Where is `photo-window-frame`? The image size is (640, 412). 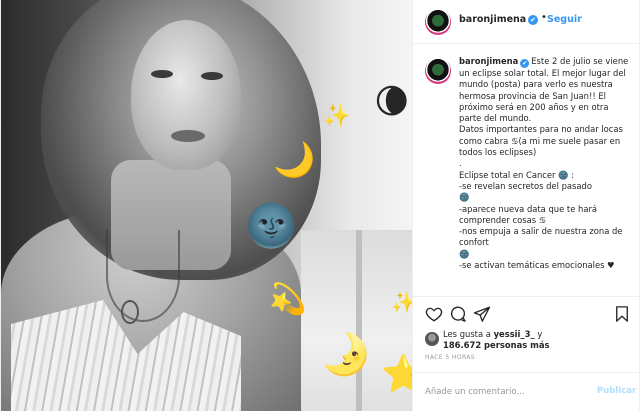
photo-window-frame is located at coordinates (359, 320).